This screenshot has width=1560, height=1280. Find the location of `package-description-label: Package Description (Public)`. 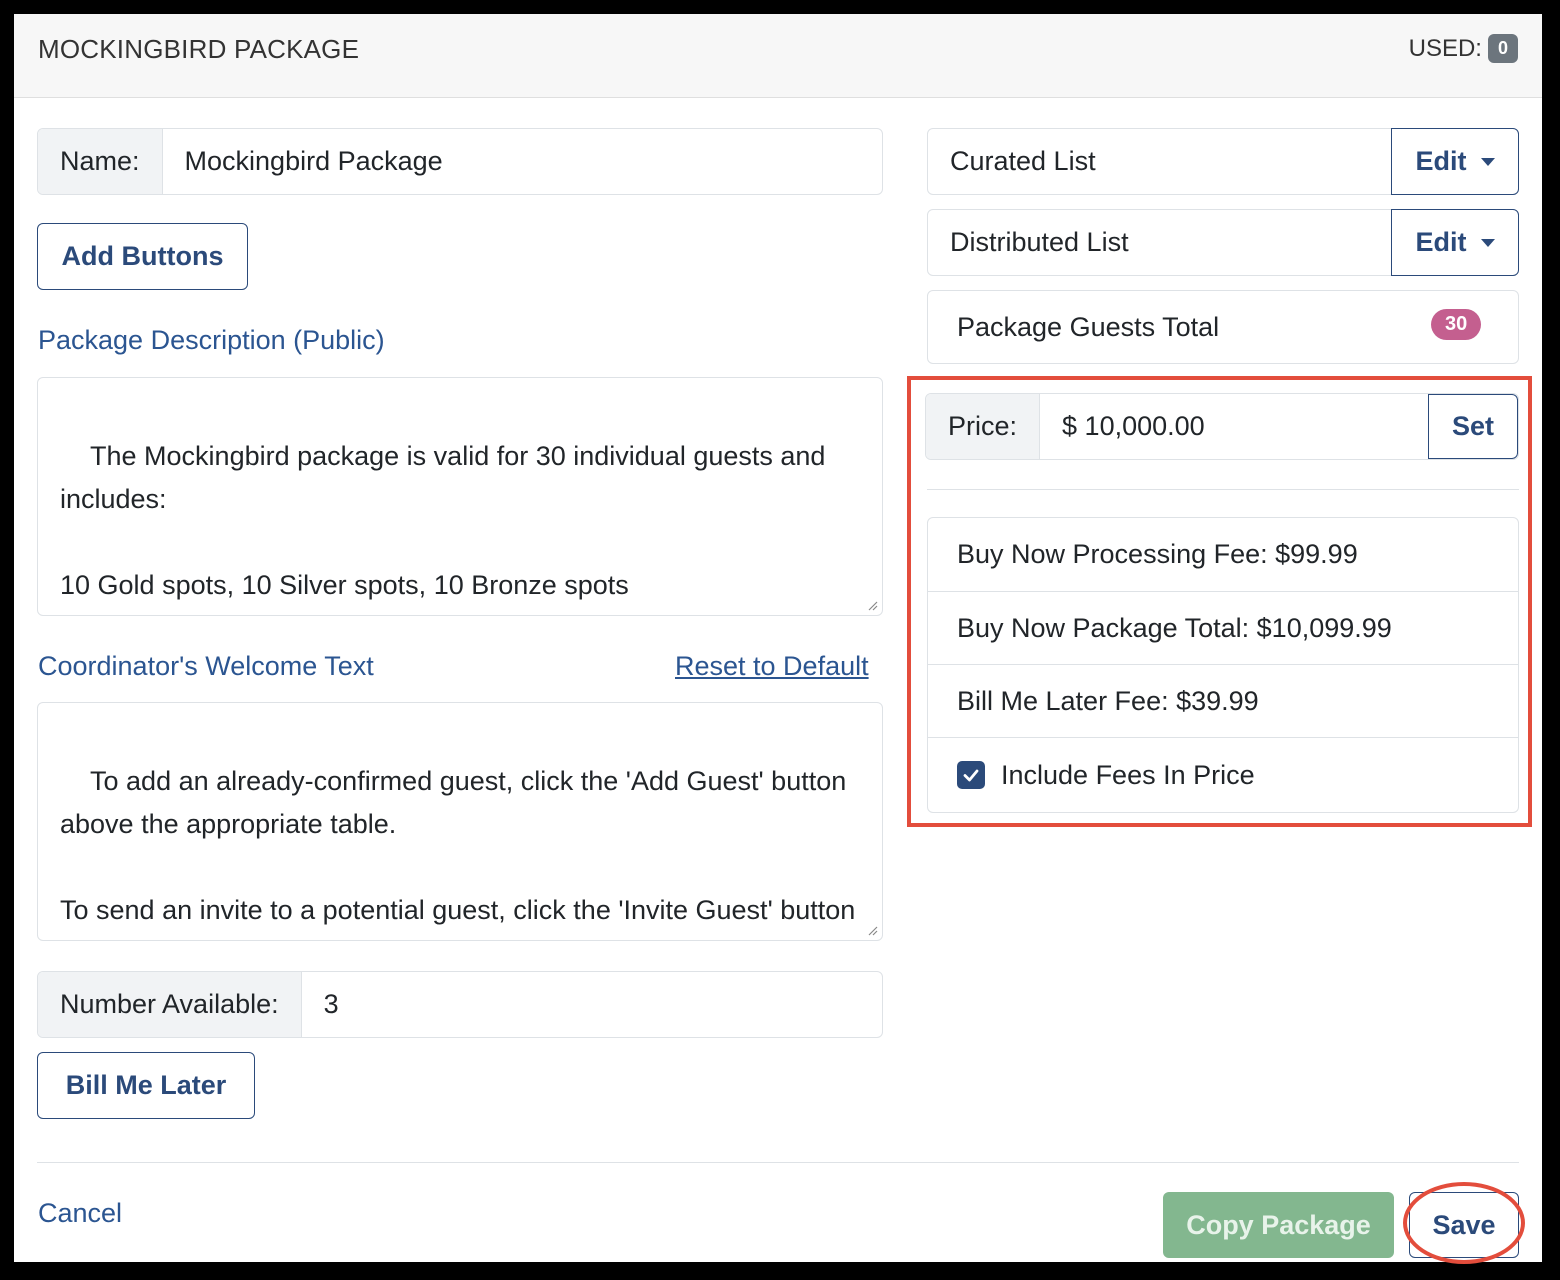

package-description-label: Package Description (Public) is located at coordinates (211, 340).